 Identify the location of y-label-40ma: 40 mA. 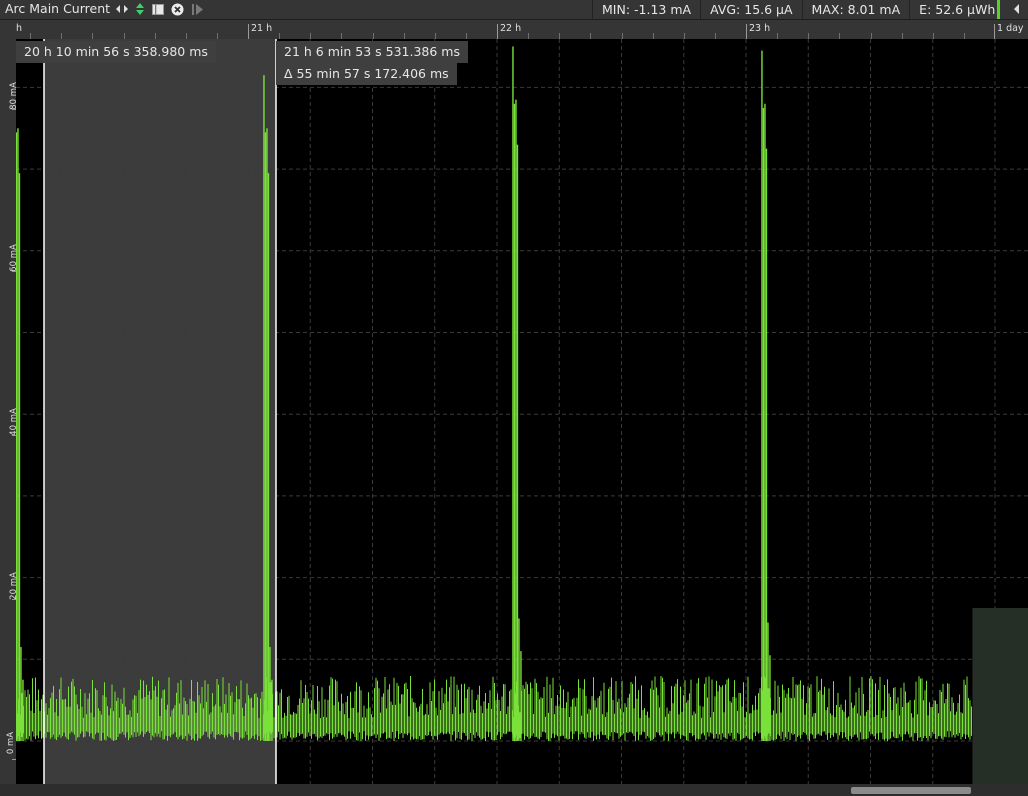
(9, 422).